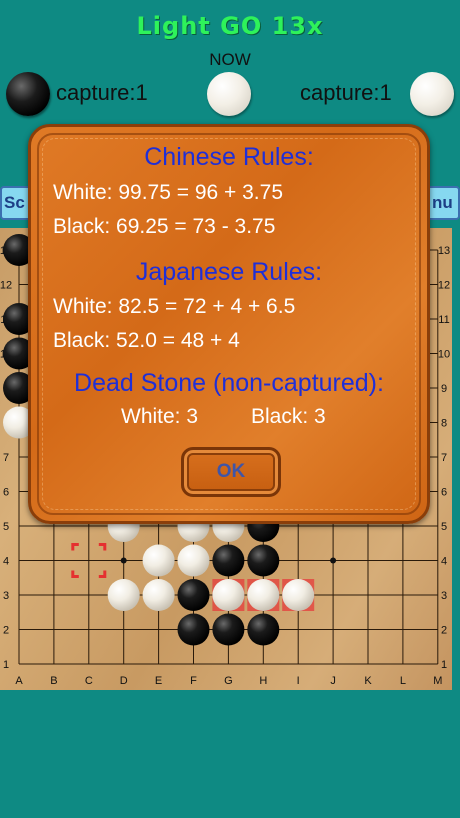  Describe the element at coordinates (229, 157) in the screenshot. I see `chinese-rules-heading: Chinese Rules:` at that location.